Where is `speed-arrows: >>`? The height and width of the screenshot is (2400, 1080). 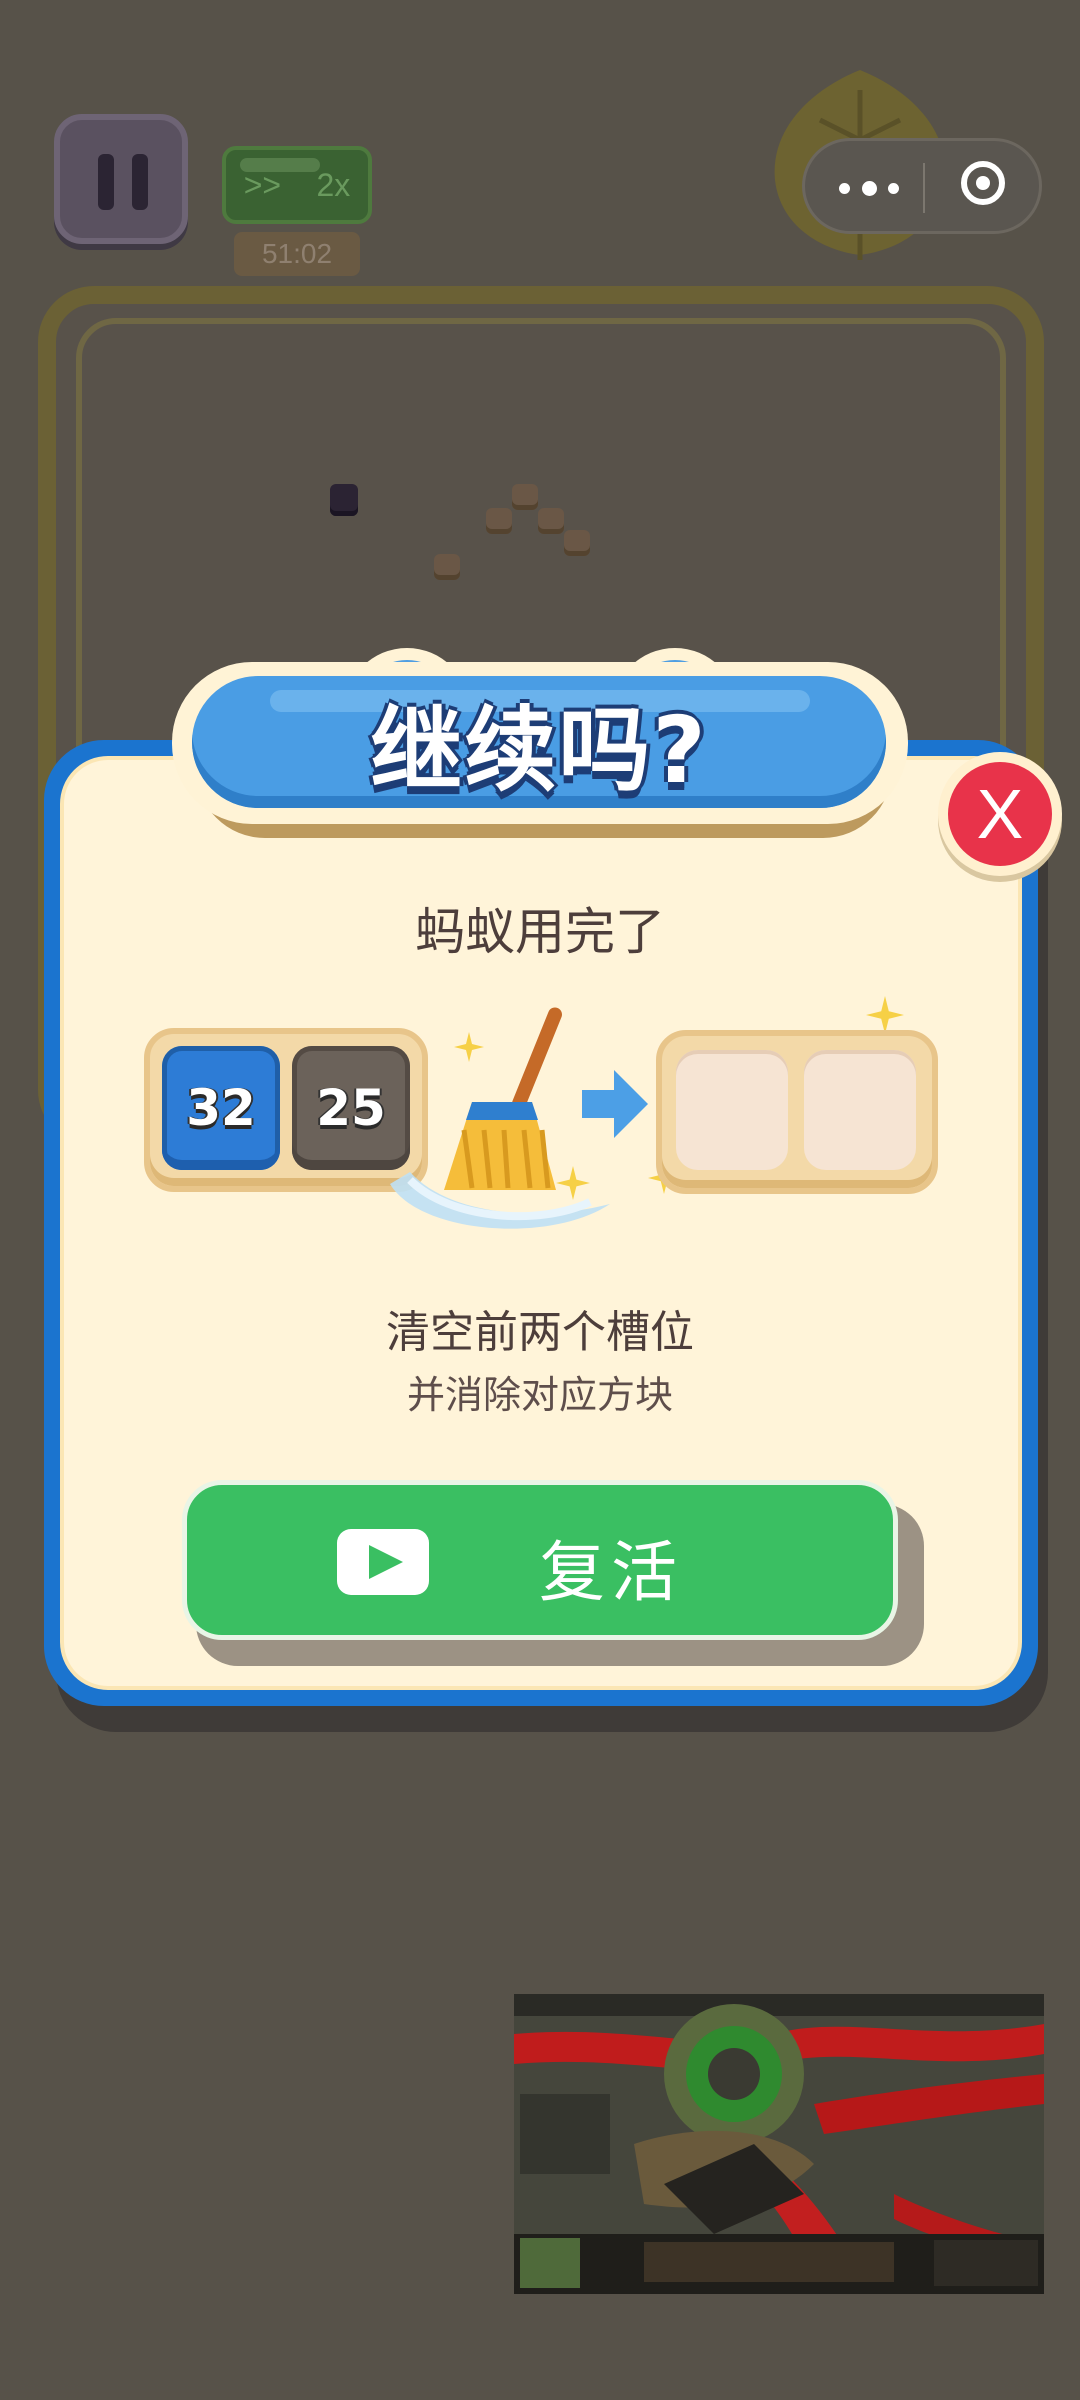 speed-arrows: >> is located at coordinates (262, 184).